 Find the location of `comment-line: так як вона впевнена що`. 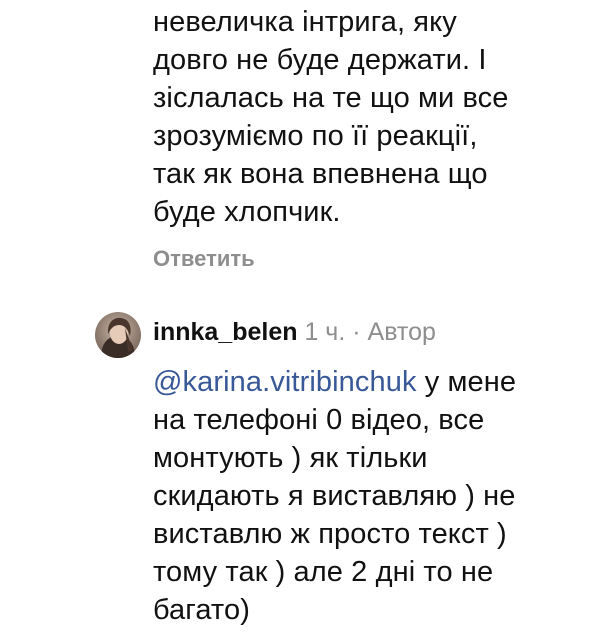

comment-line: так як вона впевнена що is located at coordinates (320, 174).